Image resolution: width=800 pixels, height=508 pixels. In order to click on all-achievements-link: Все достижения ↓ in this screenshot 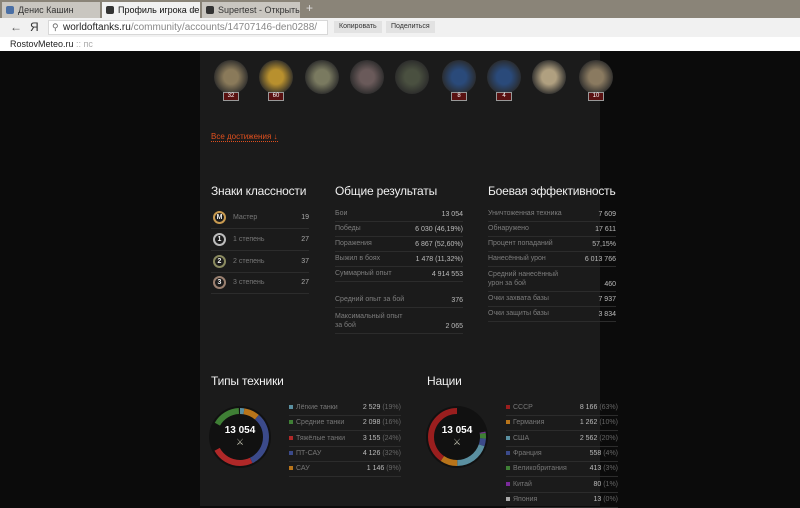, I will do `click(244, 137)`.